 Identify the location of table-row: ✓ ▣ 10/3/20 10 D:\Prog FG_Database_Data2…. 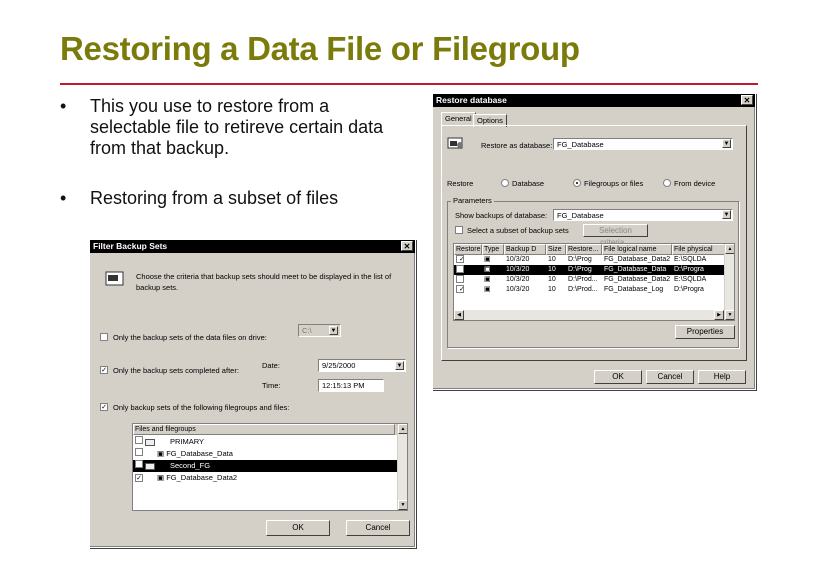
(594, 260).